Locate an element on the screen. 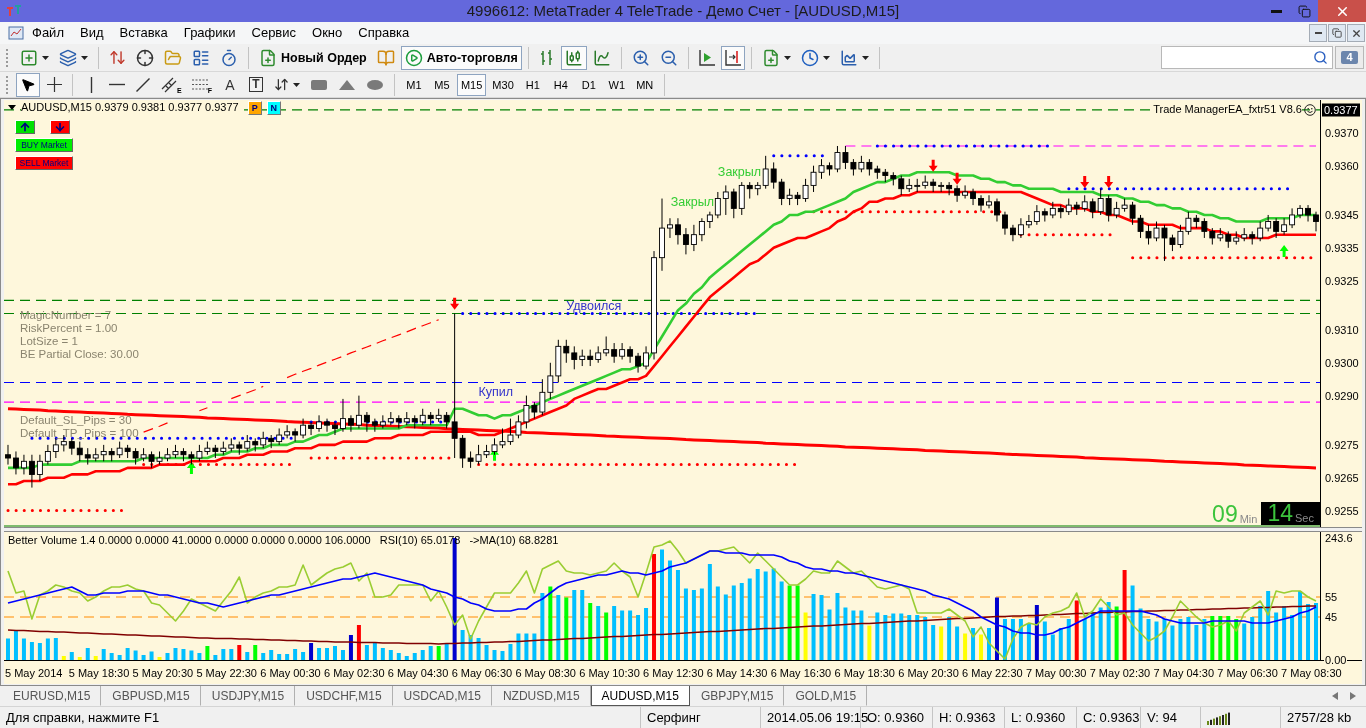  minutes-value: 09 is located at coordinates (1225, 514).